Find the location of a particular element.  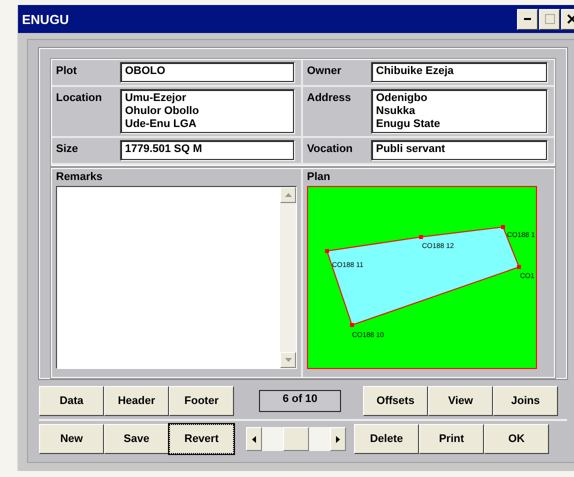

scroll-left-button is located at coordinates (254, 439).